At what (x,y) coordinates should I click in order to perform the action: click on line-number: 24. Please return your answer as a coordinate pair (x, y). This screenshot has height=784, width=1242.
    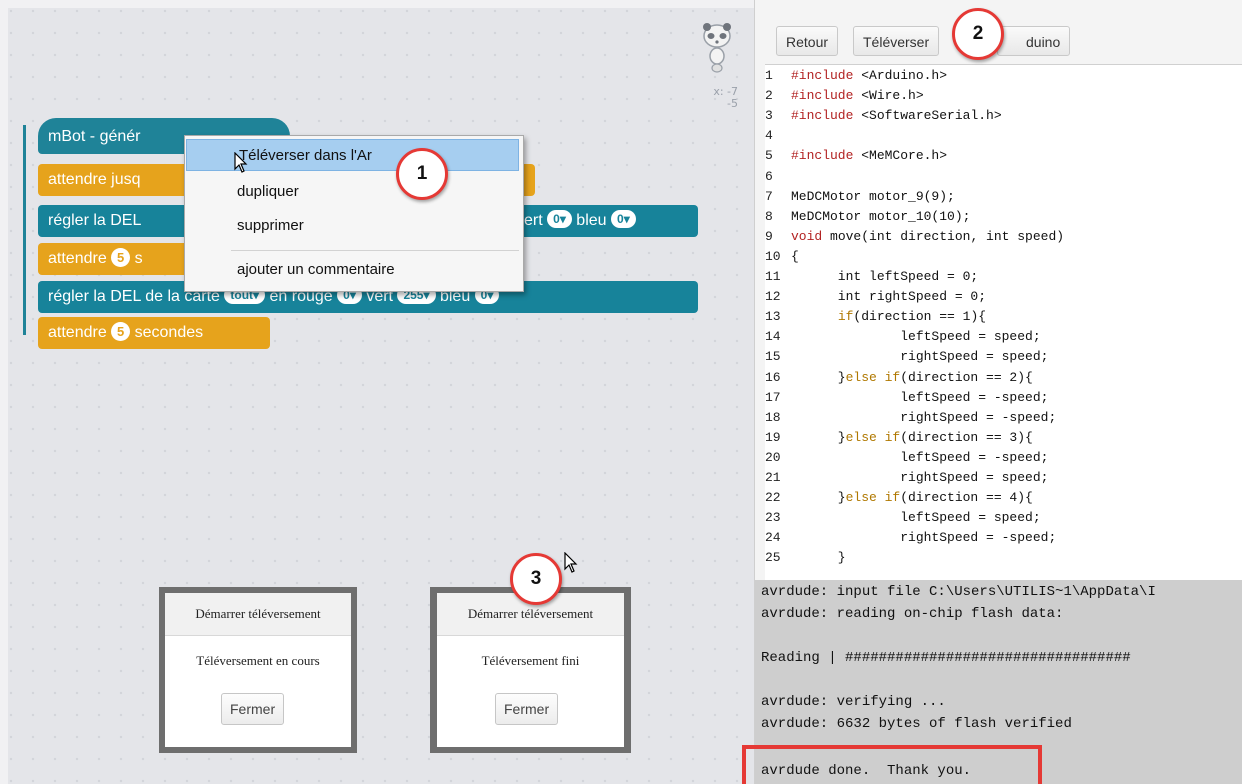
    Looking at the image, I should click on (773, 538).